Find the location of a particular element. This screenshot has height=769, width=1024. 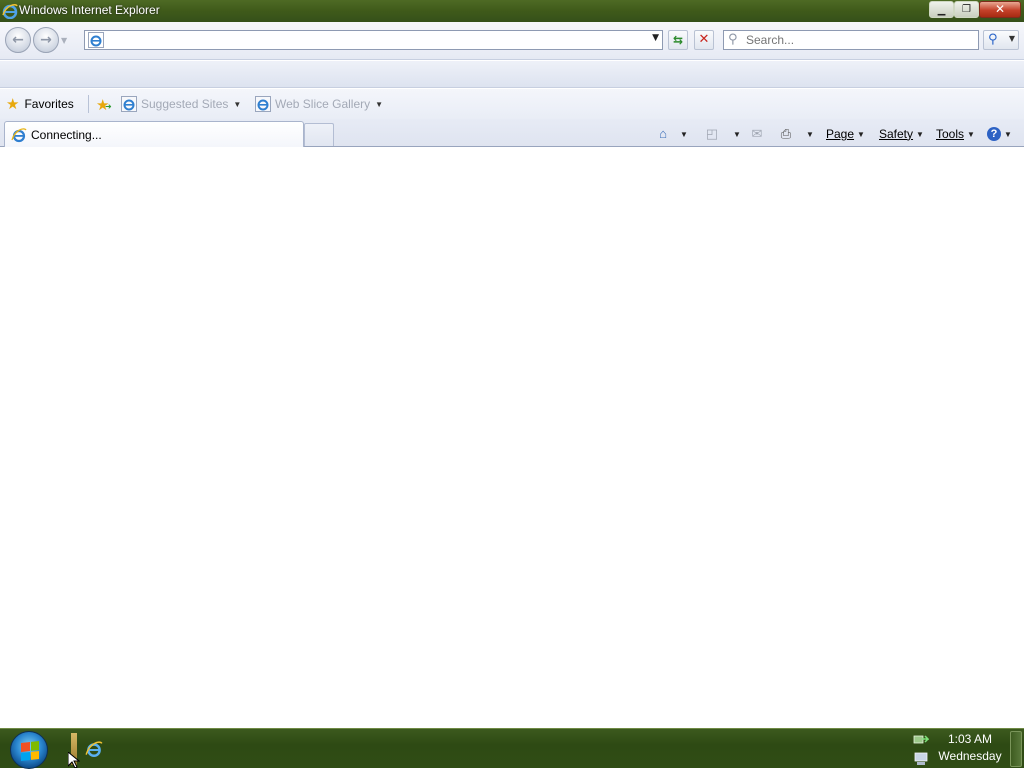

home-icon: ⌂ is located at coordinates (663, 133).